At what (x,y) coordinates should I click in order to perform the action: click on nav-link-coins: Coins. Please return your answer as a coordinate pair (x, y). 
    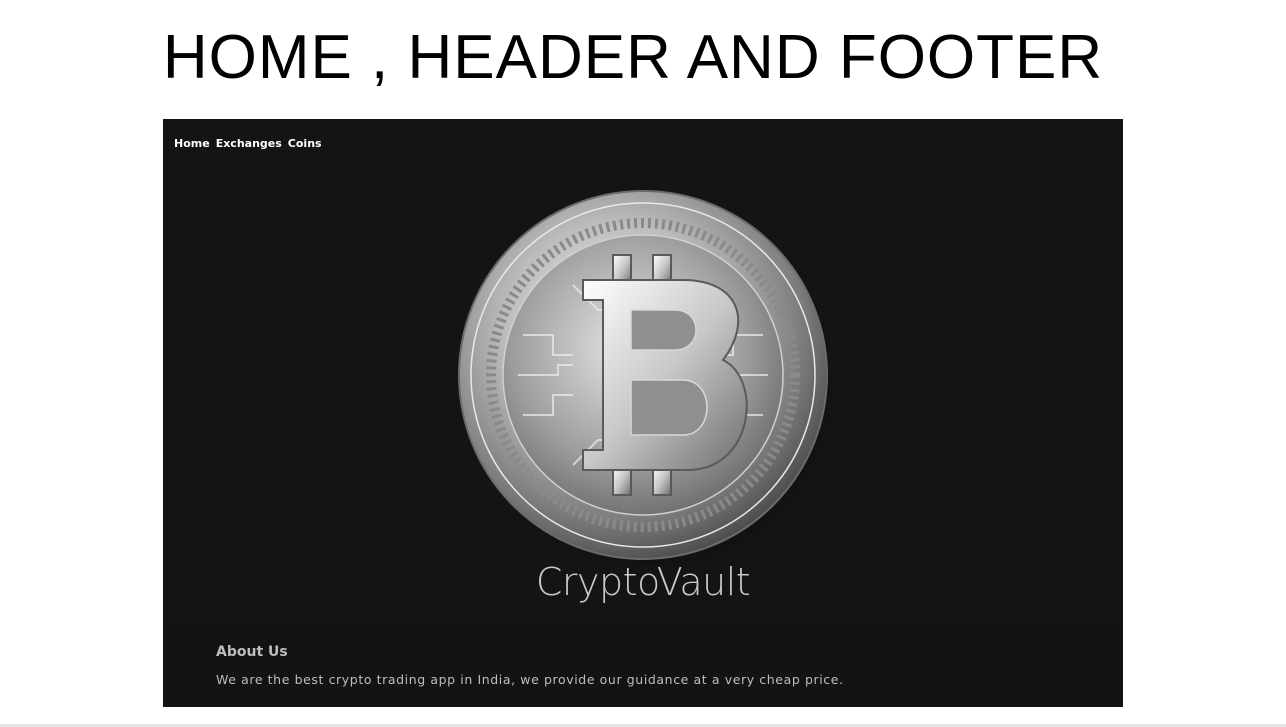
    Looking at the image, I should click on (305, 143).